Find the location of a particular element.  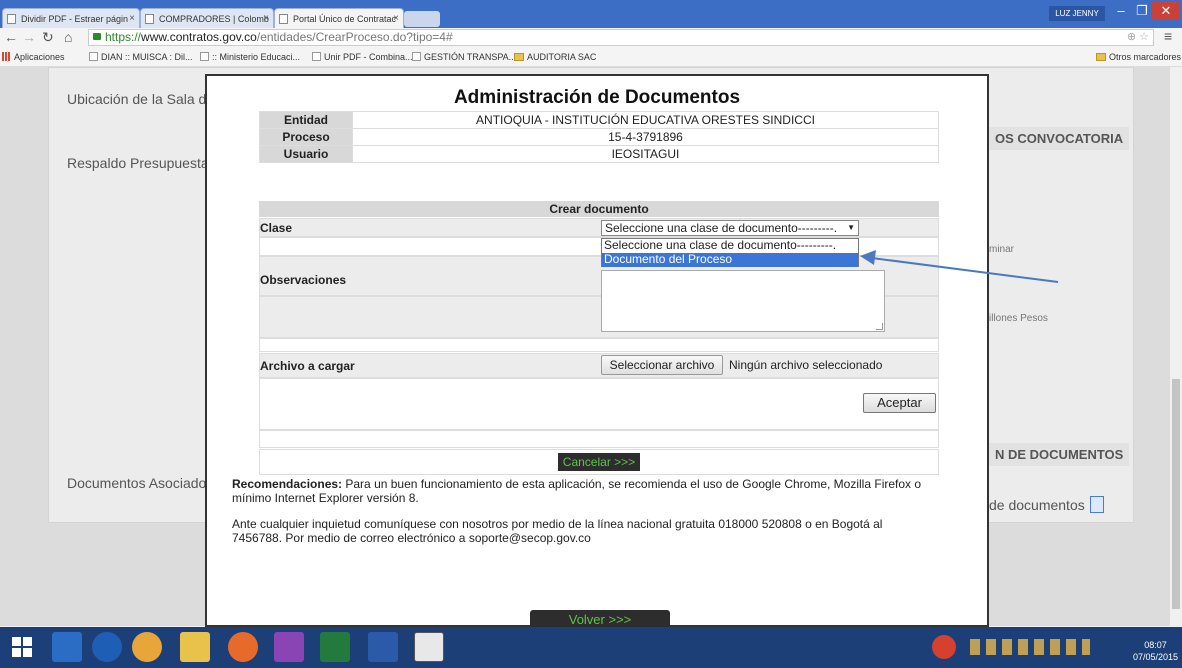

modal-title: Administración de Documentos is located at coordinates (597, 97).